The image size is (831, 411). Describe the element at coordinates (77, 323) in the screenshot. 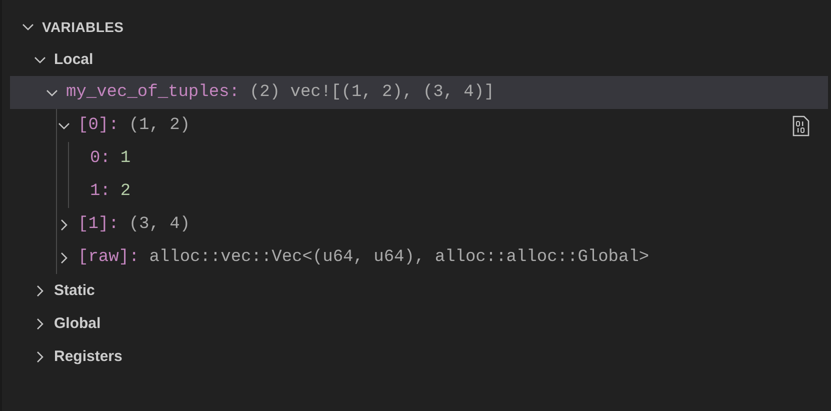

I see `scope-label: Global` at that location.